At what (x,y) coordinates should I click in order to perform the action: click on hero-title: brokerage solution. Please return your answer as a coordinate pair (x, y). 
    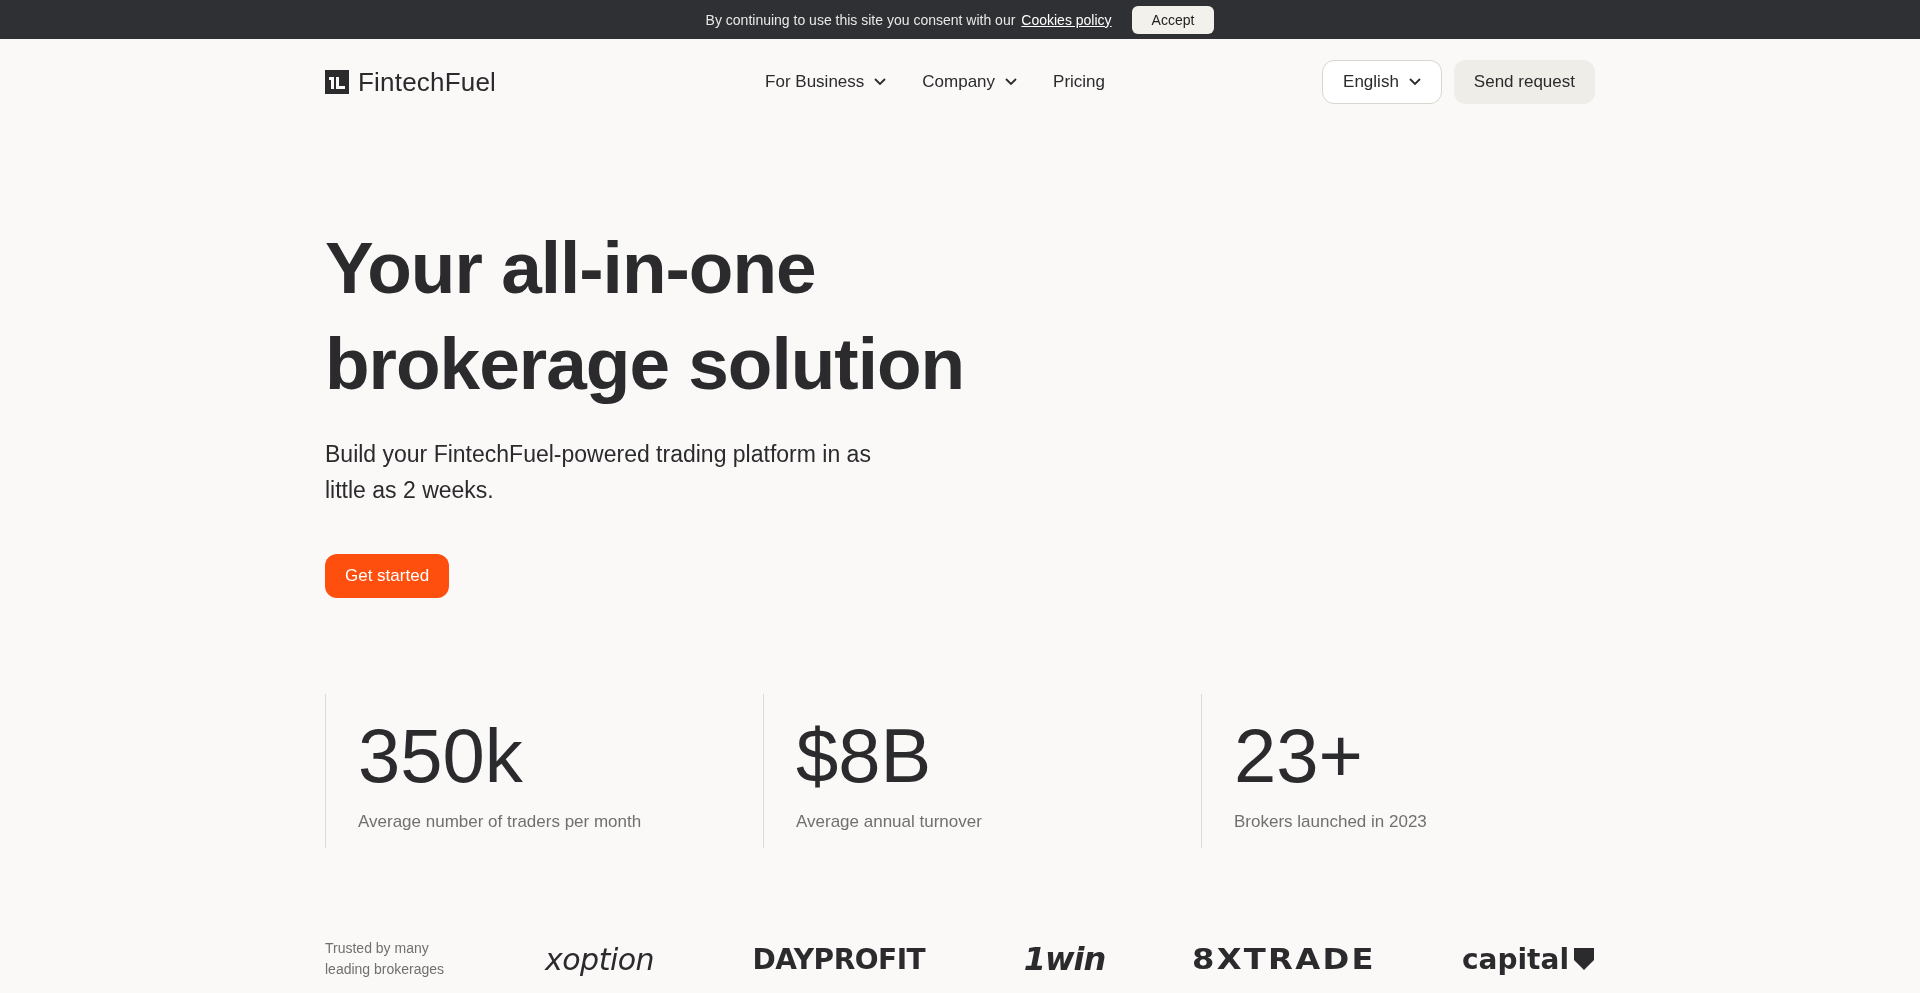
    Looking at the image, I should click on (645, 364).